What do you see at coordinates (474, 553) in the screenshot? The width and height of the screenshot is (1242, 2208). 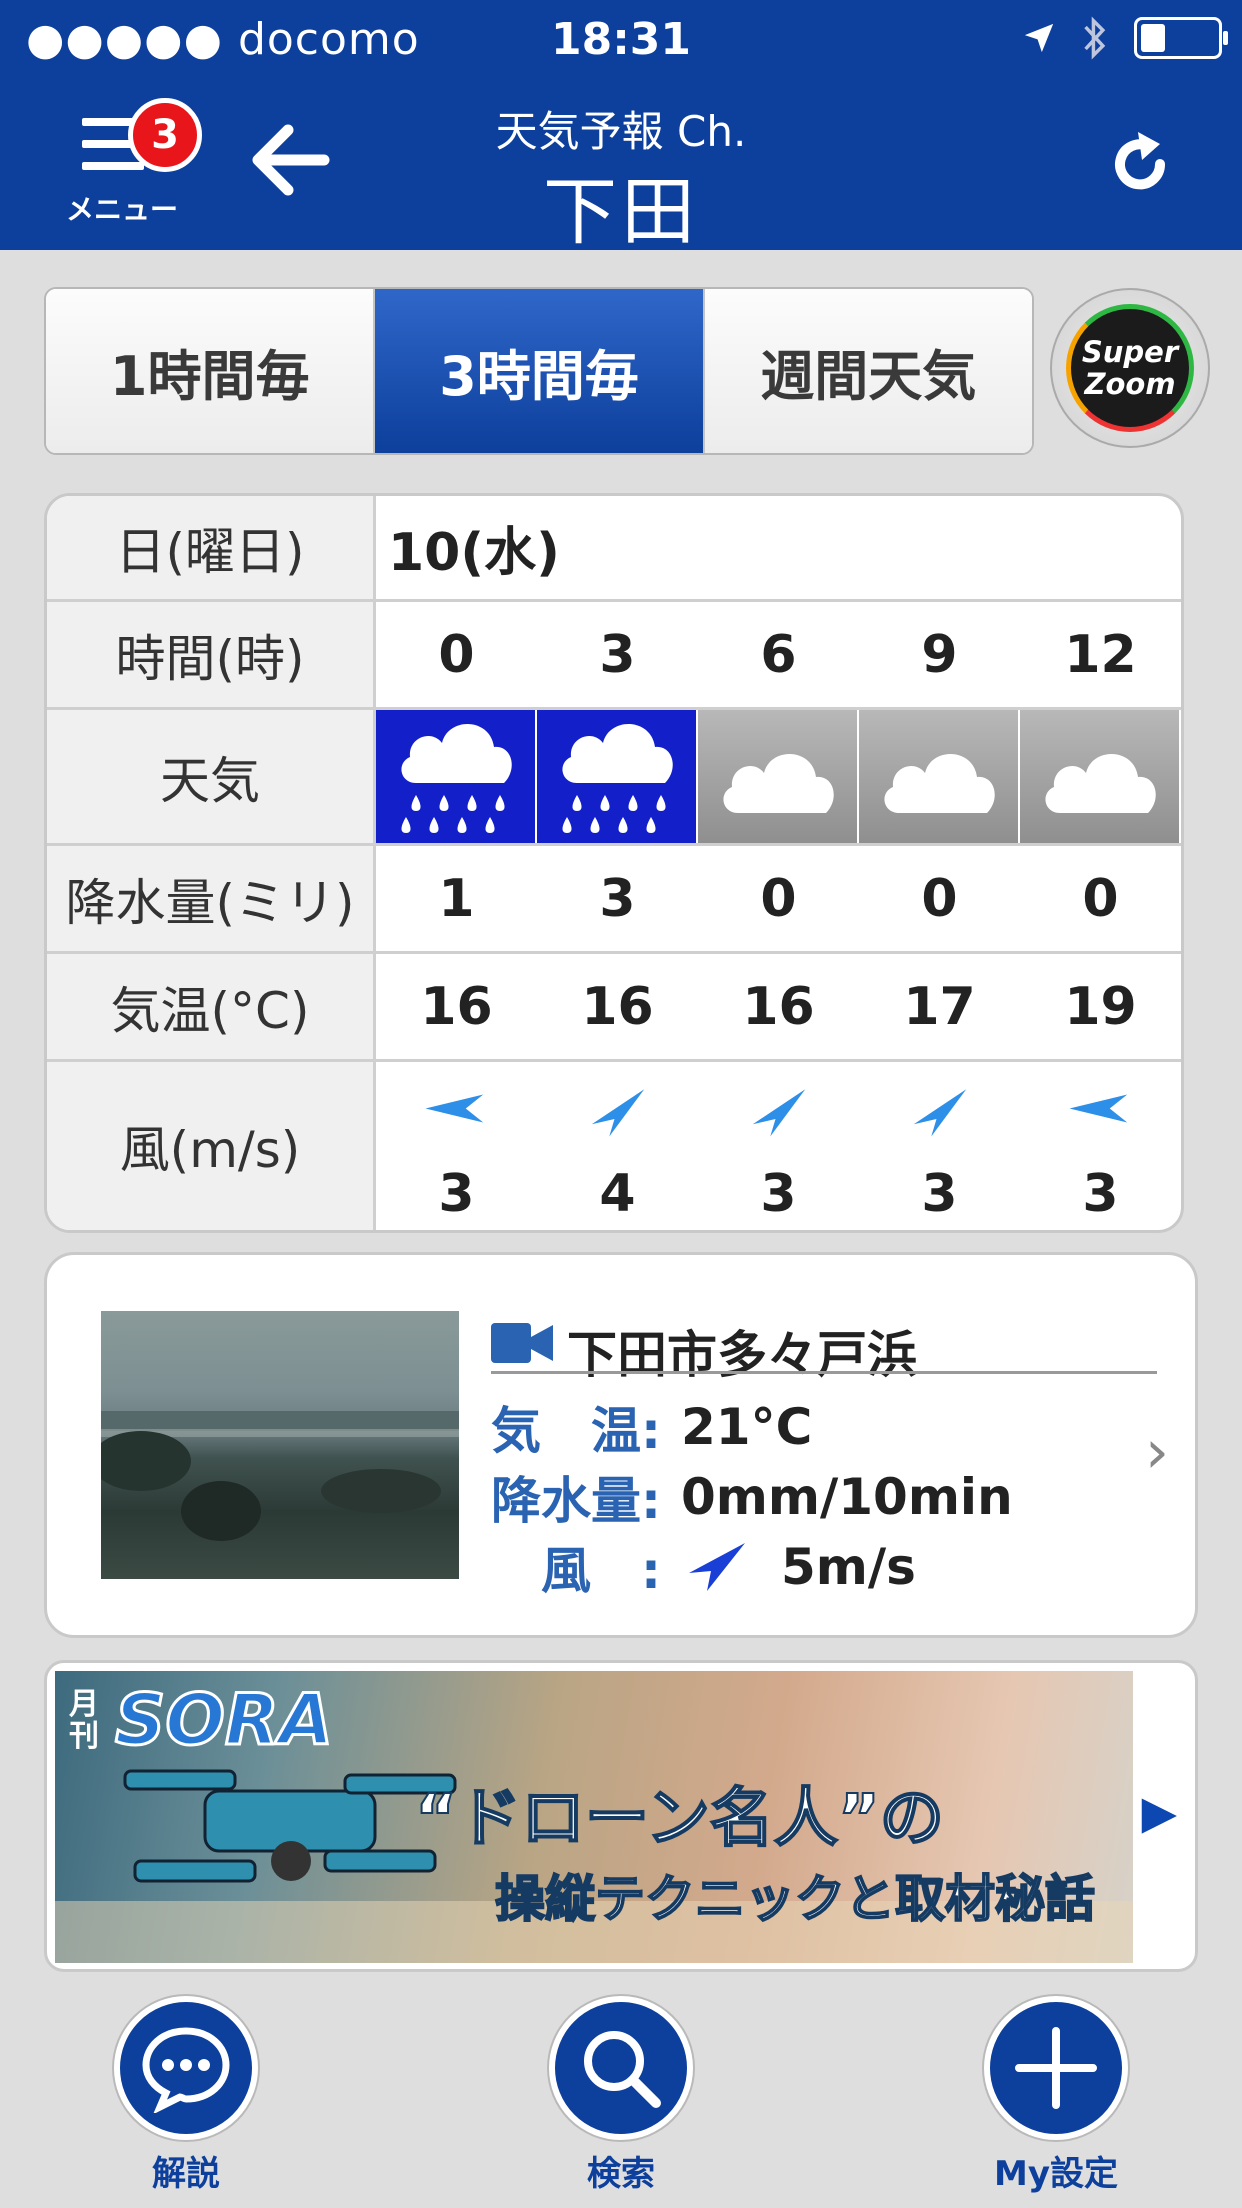 I see `date-value: 10(水)` at bounding box center [474, 553].